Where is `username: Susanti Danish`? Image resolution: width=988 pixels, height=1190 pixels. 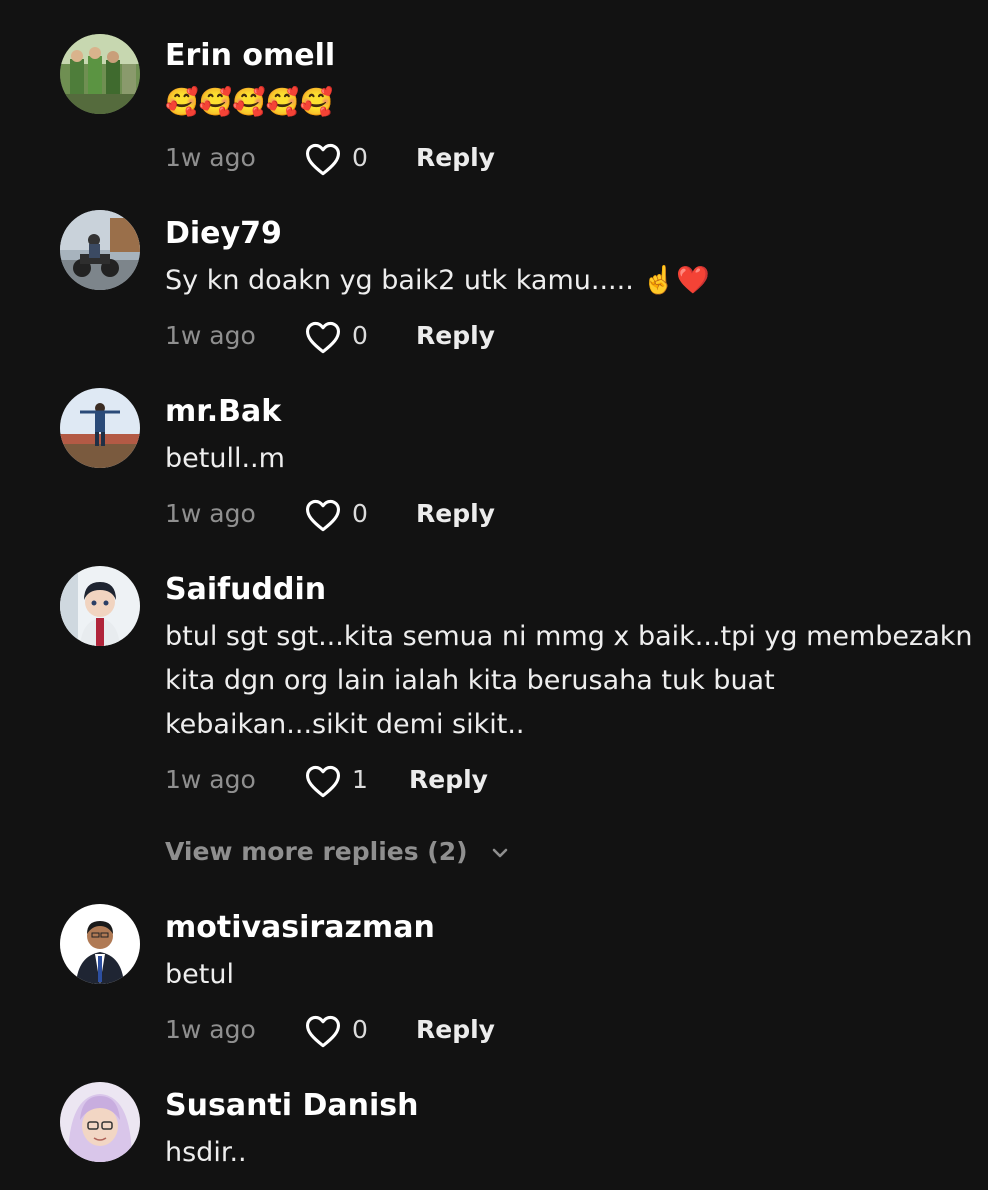
username: Susanti Danish is located at coordinates (292, 1106).